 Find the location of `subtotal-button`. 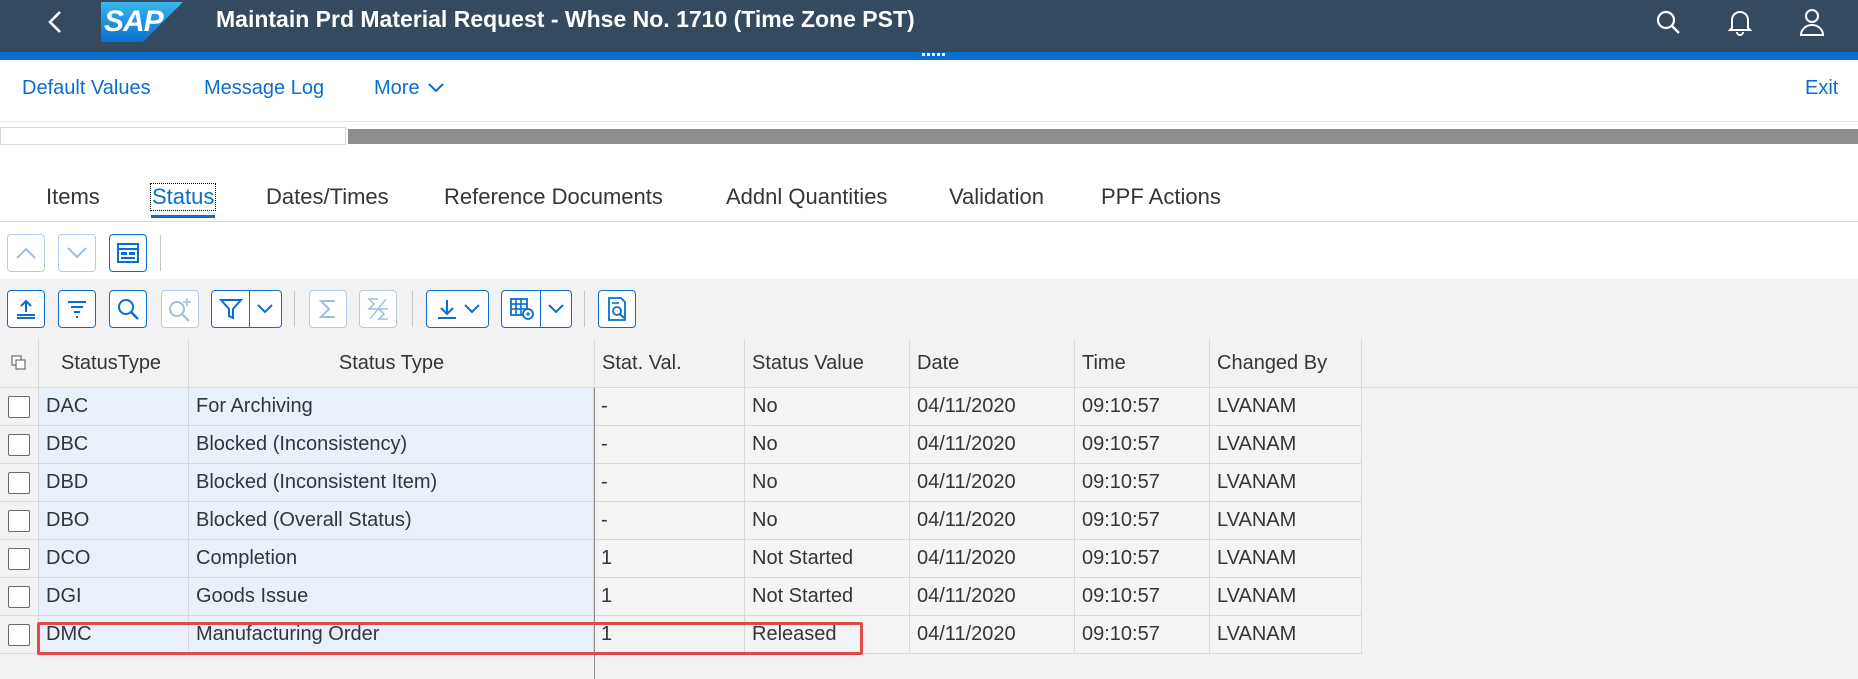

subtotal-button is located at coordinates (378, 309).